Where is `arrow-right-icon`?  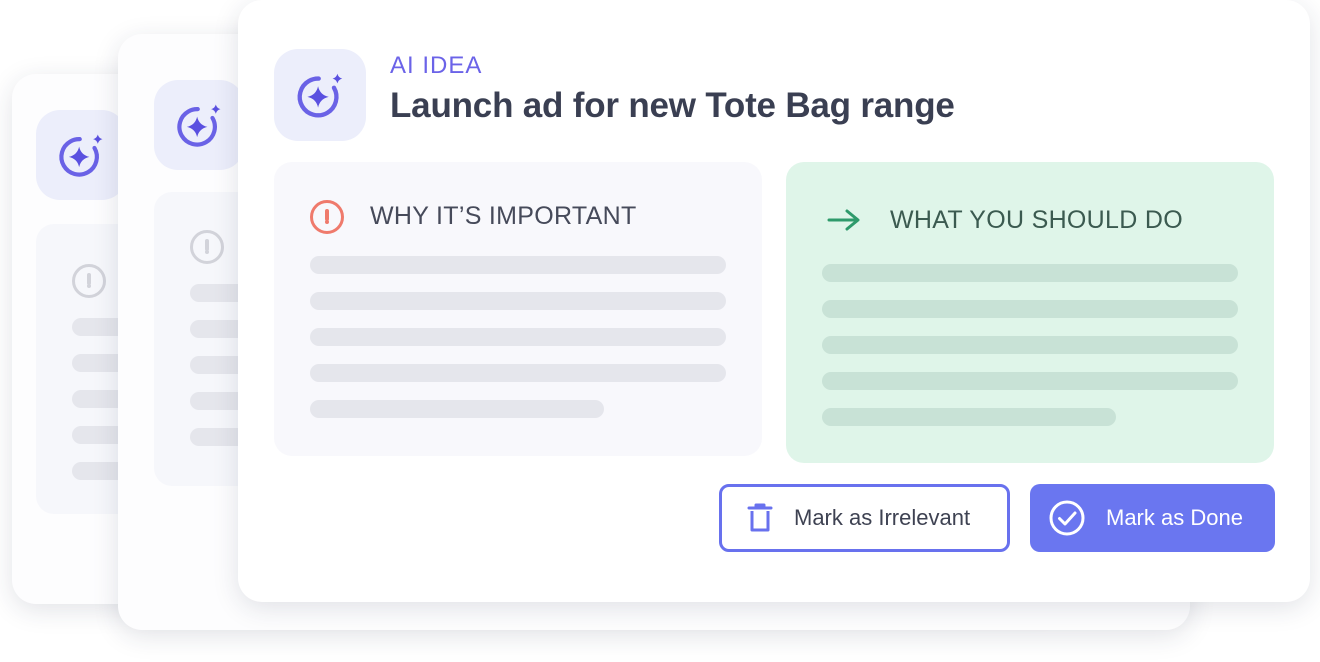
arrow-right-icon is located at coordinates (843, 220).